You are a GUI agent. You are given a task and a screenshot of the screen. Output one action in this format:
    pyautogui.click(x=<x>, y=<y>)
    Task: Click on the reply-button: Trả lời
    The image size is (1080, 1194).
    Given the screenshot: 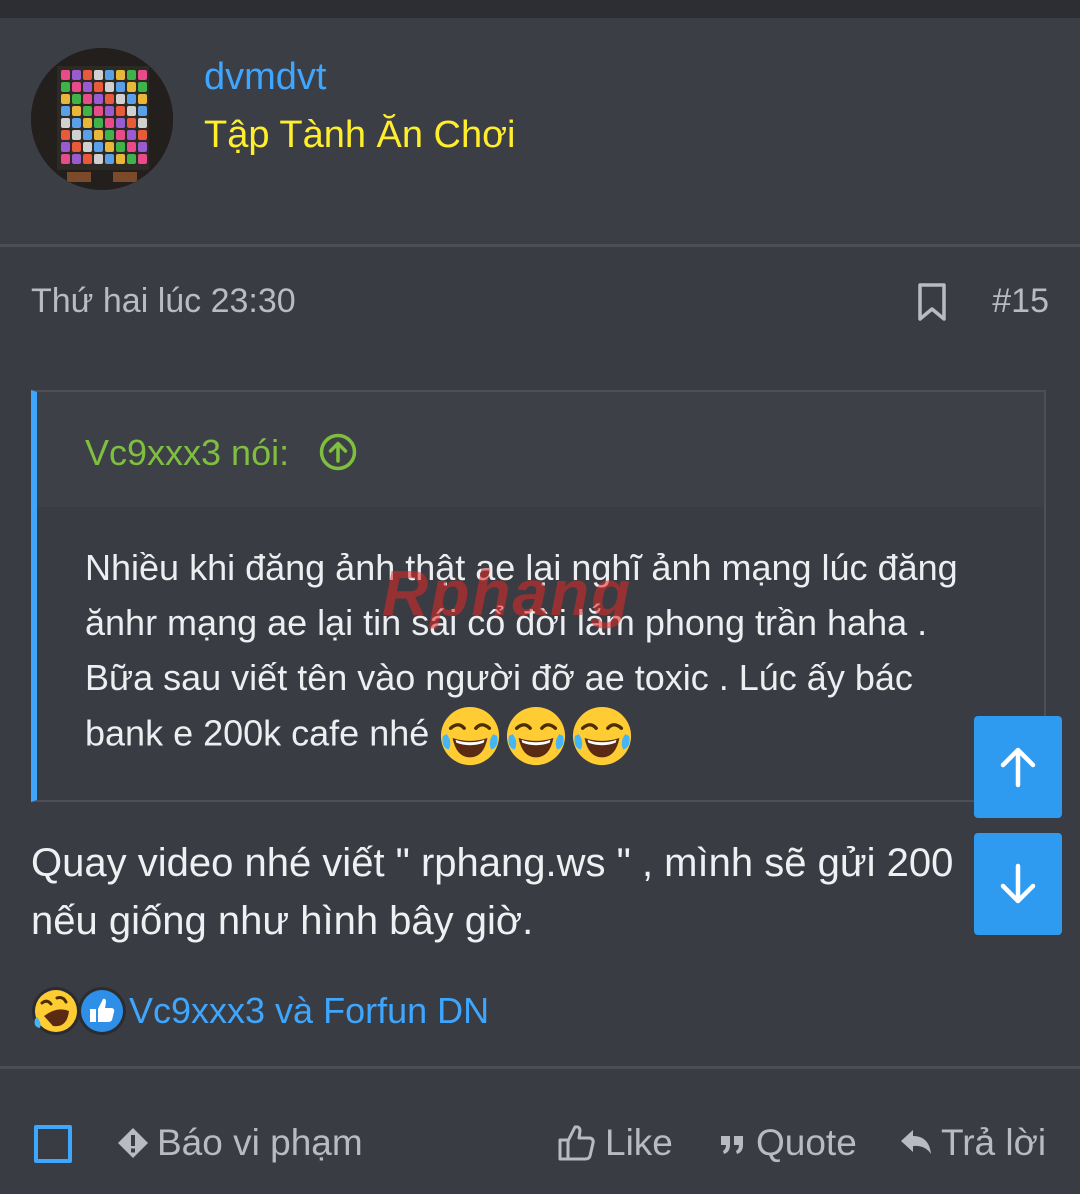 What is the action you would take?
    pyautogui.click(x=972, y=1143)
    